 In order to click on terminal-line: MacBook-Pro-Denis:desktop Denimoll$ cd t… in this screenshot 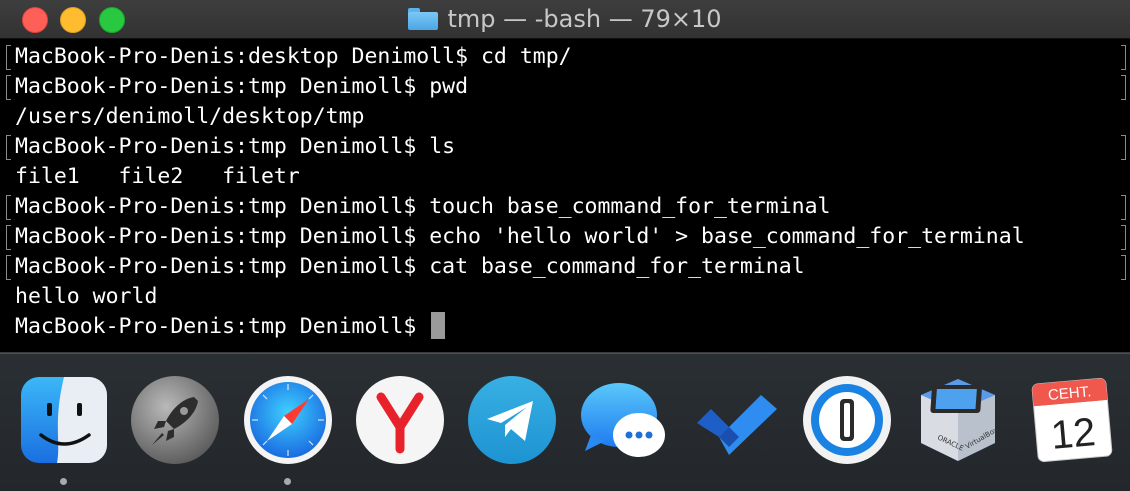, I will do `click(565, 57)`.